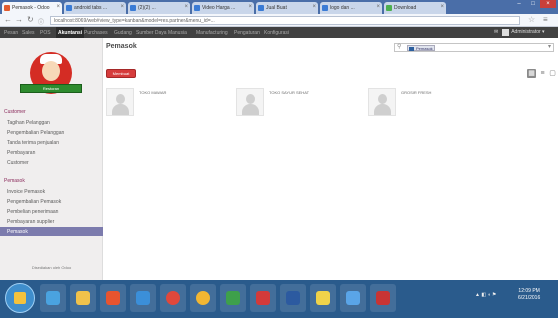 This screenshot has width=558, height=318. Describe the element at coordinates (20, 298) in the screenshot. I see `start-button` at that location.